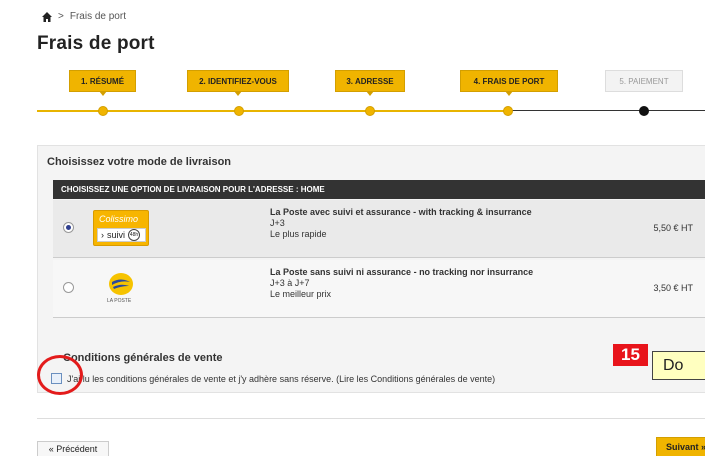  Describe the element at coordinates (298, 234) in the screenshot. I see `delivery-option-note: Le plus rapide` at that location.